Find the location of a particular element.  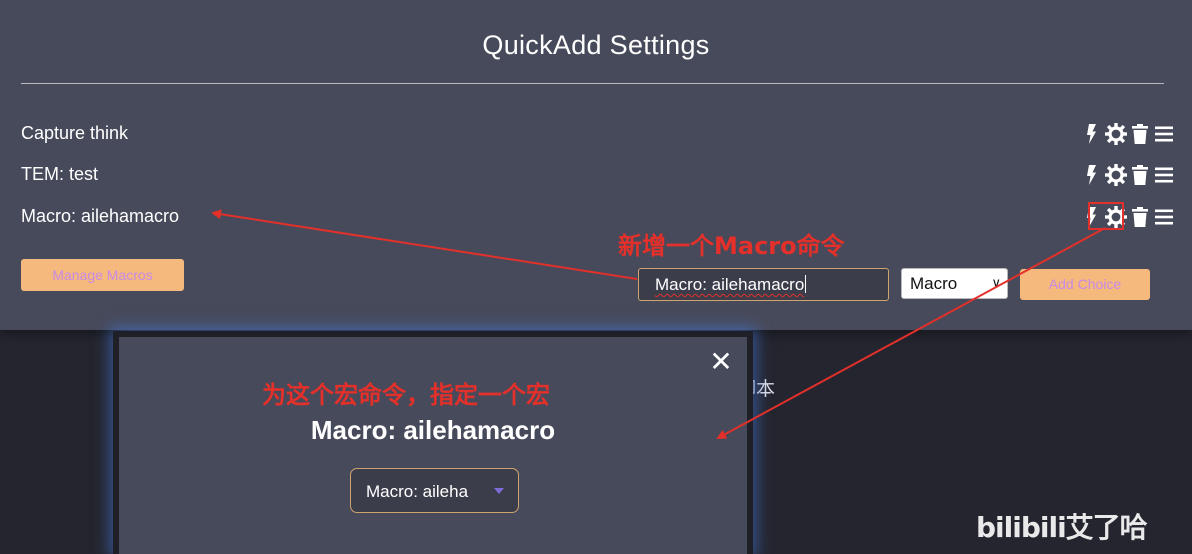

macro-select-value: Macro: aileha is located at coordinates (417, 491).